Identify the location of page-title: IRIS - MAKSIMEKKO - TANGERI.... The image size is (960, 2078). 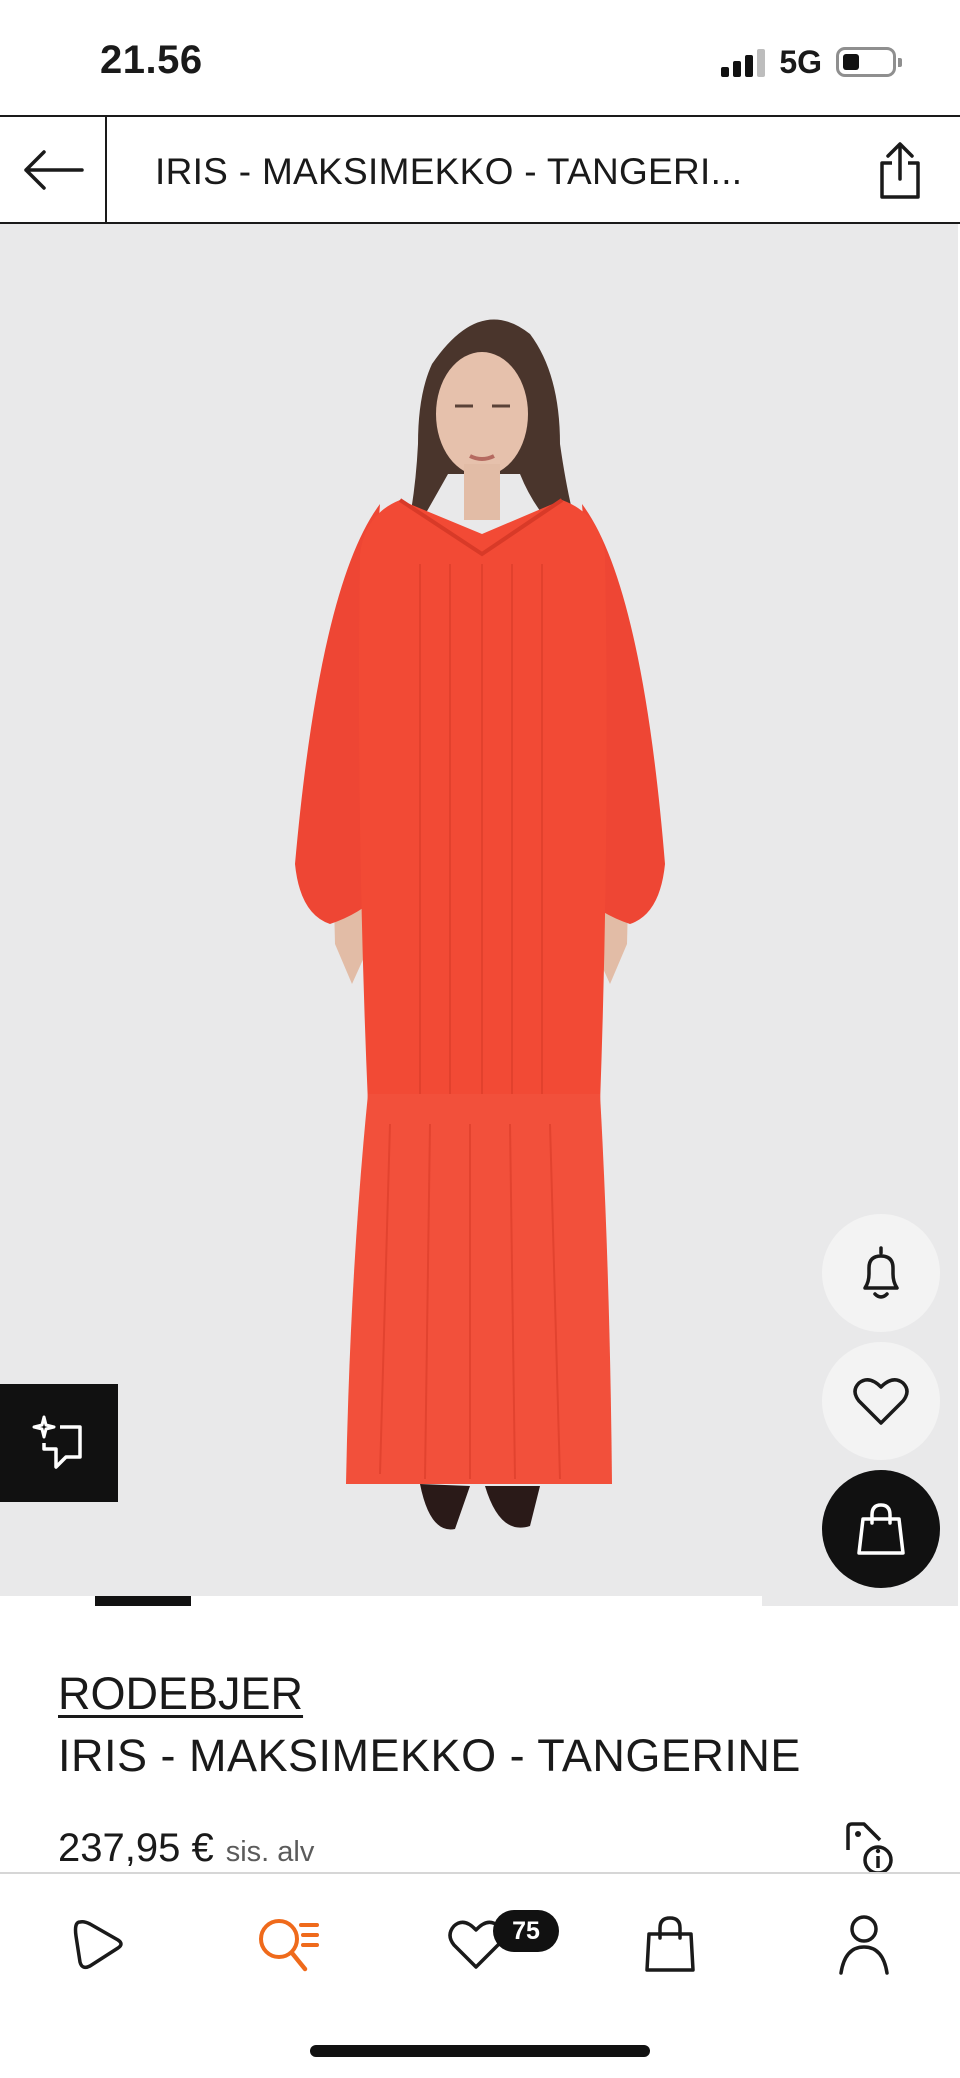
(449, 171).